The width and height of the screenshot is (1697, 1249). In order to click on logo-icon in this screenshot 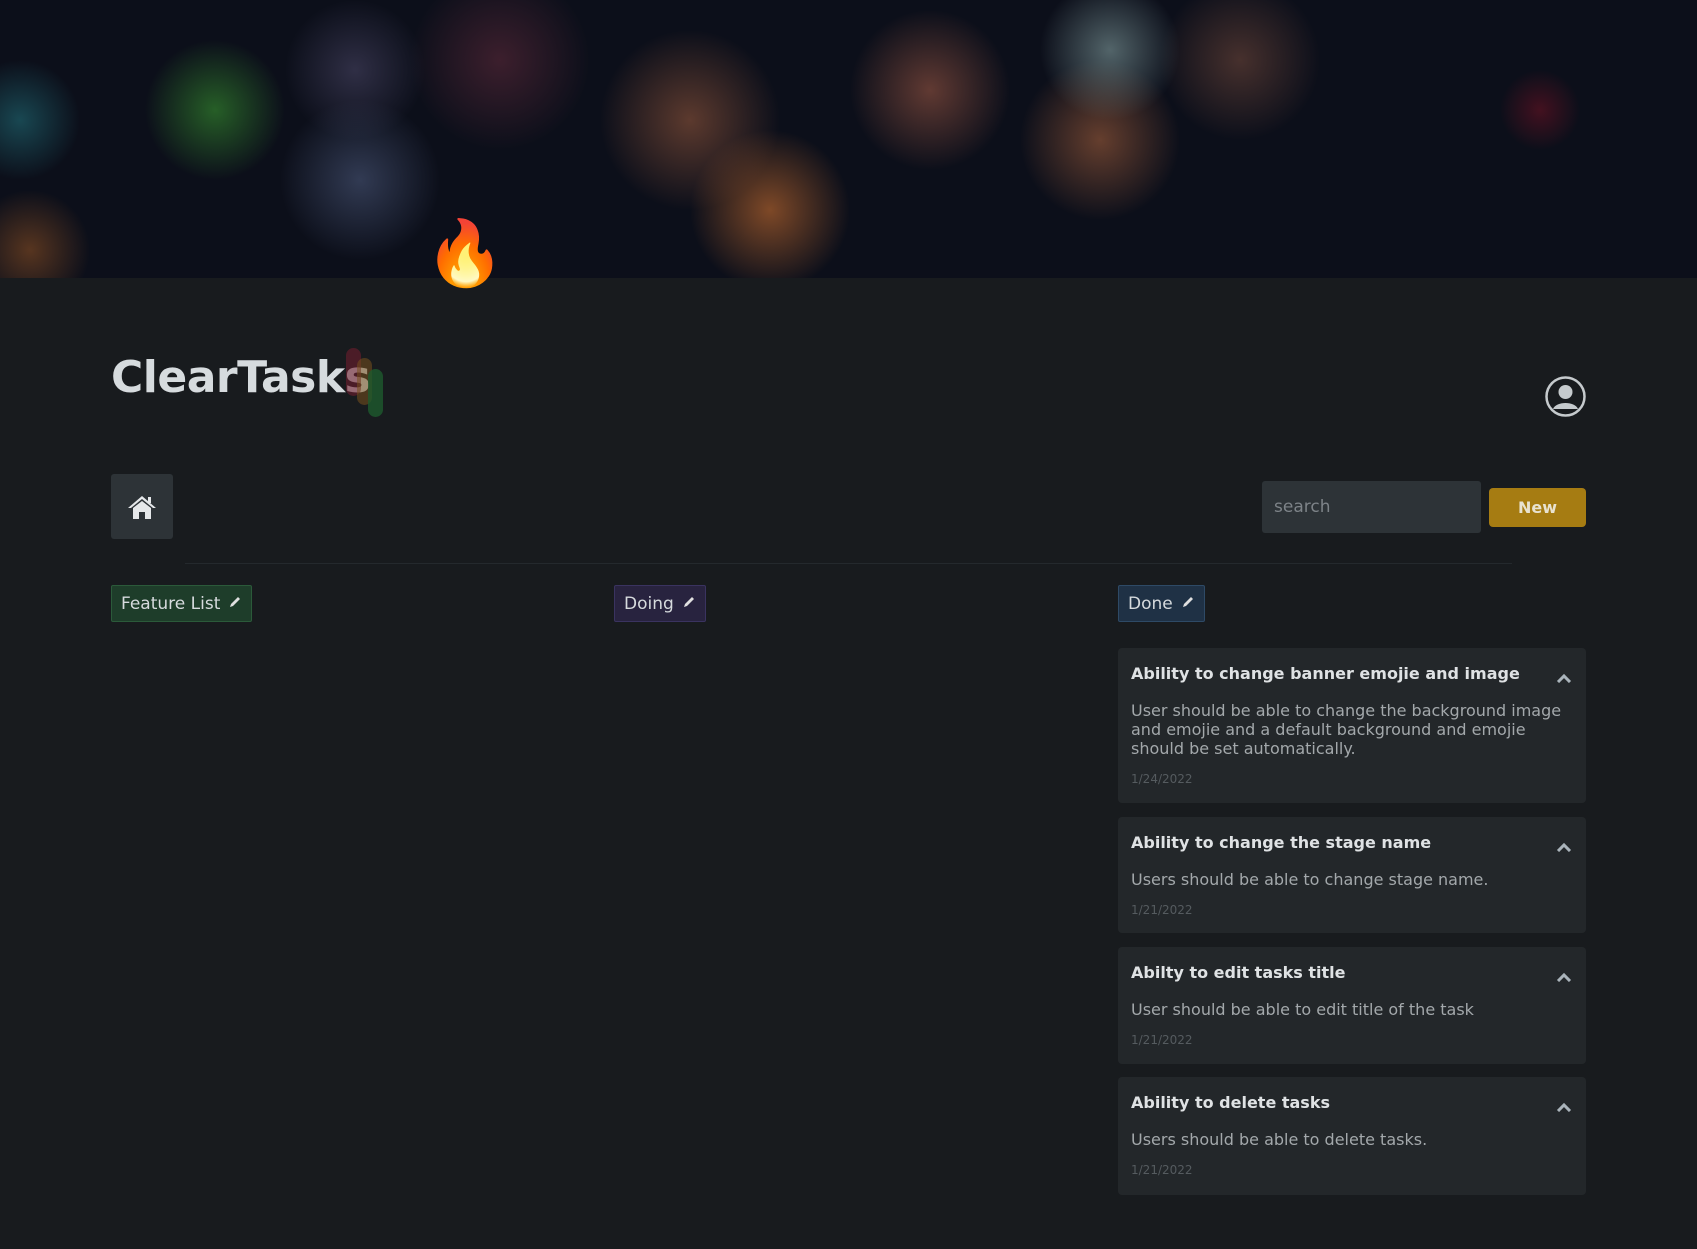, I will do `click(366, 382)`.